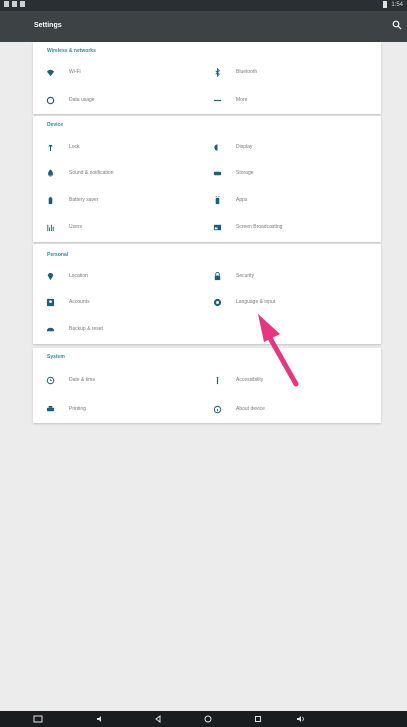 The width and height of the screenshot is (407, 727). Describe the element at coordinates (79, 302) in the screenshot. I see `settings-item-label: Accounts` at that location.